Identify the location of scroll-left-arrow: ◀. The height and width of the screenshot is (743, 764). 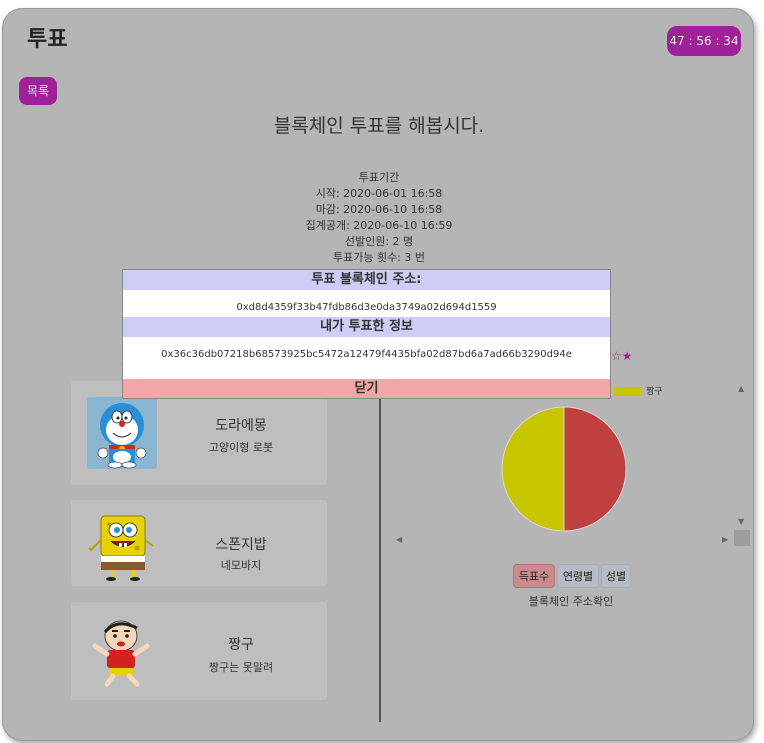
(399, 539).